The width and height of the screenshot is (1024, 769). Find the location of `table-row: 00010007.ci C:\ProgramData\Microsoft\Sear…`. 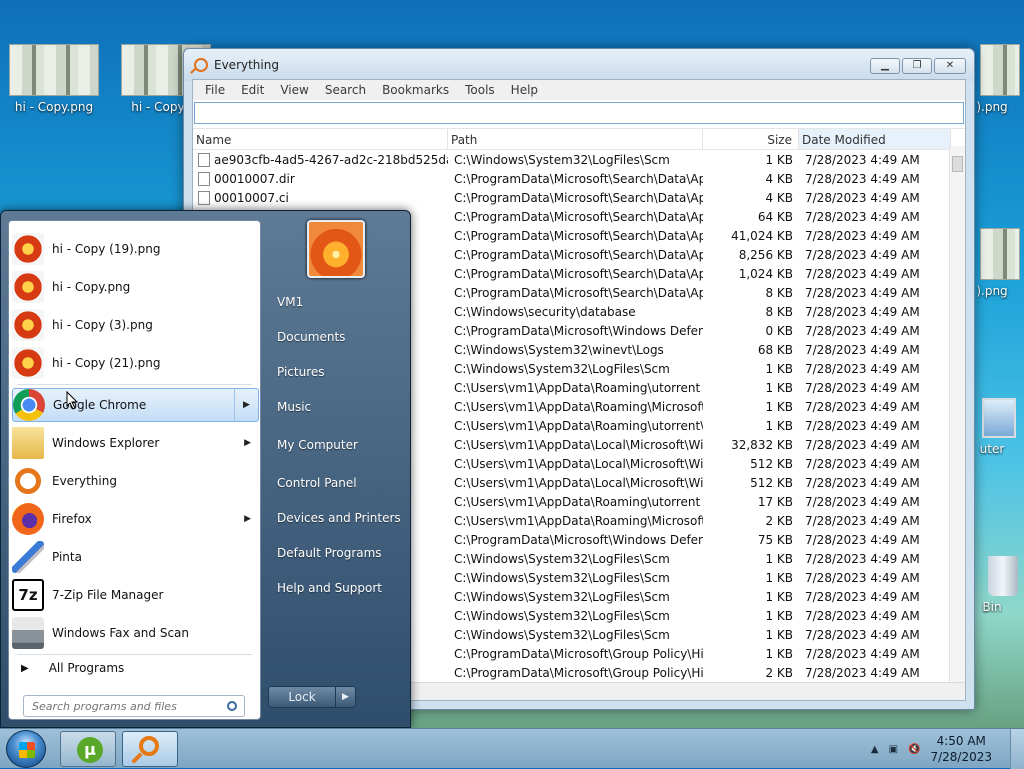

table-row: 00010007.ci C:\ProgramData\Microsoft\Sear… is located at coordinates (579, 197).